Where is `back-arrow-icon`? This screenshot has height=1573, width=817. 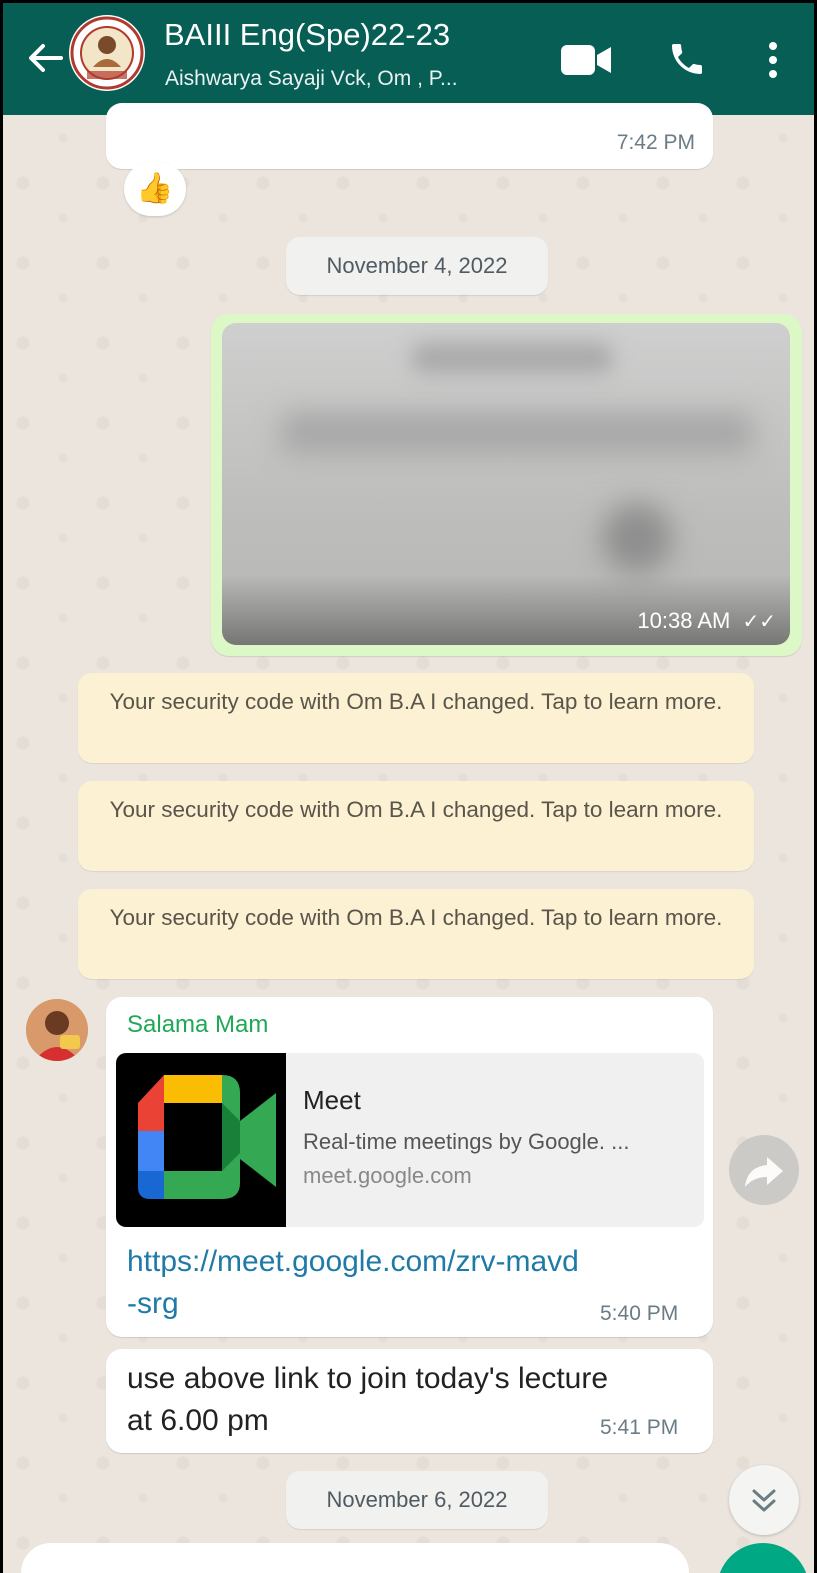
back-arrow-icon is located at coordinates (46, 58).